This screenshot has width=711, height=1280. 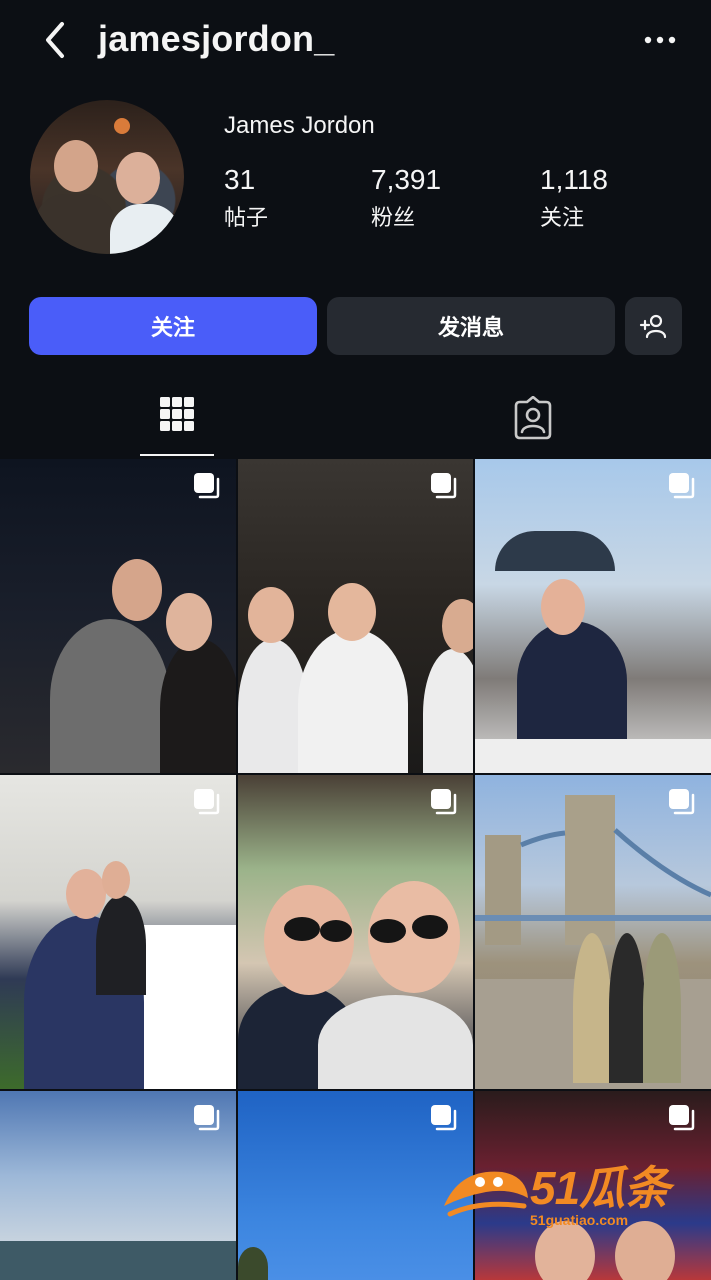 What do you see at coordinates (486, 1194) in the screenshot?
I see `watermark-logo-icon` at bounding box center [486, 1194].